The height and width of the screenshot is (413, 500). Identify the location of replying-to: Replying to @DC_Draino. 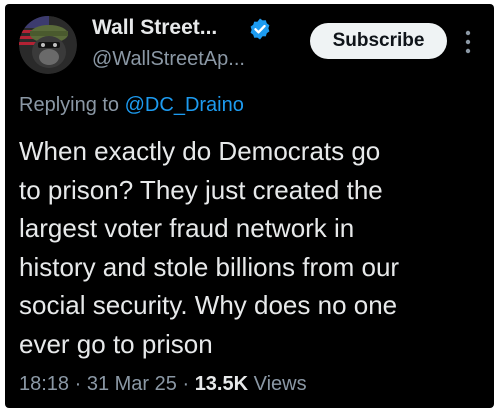
(131, 105).